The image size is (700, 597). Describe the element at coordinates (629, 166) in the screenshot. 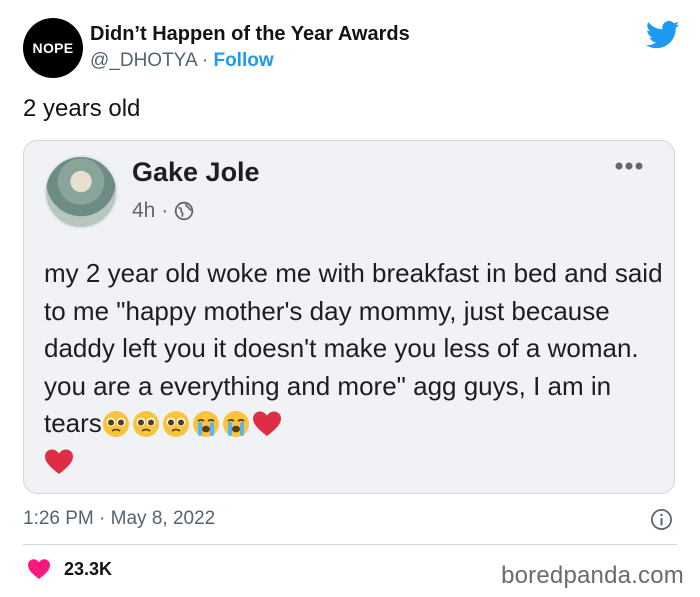

I see `more-options-icon` at that location.